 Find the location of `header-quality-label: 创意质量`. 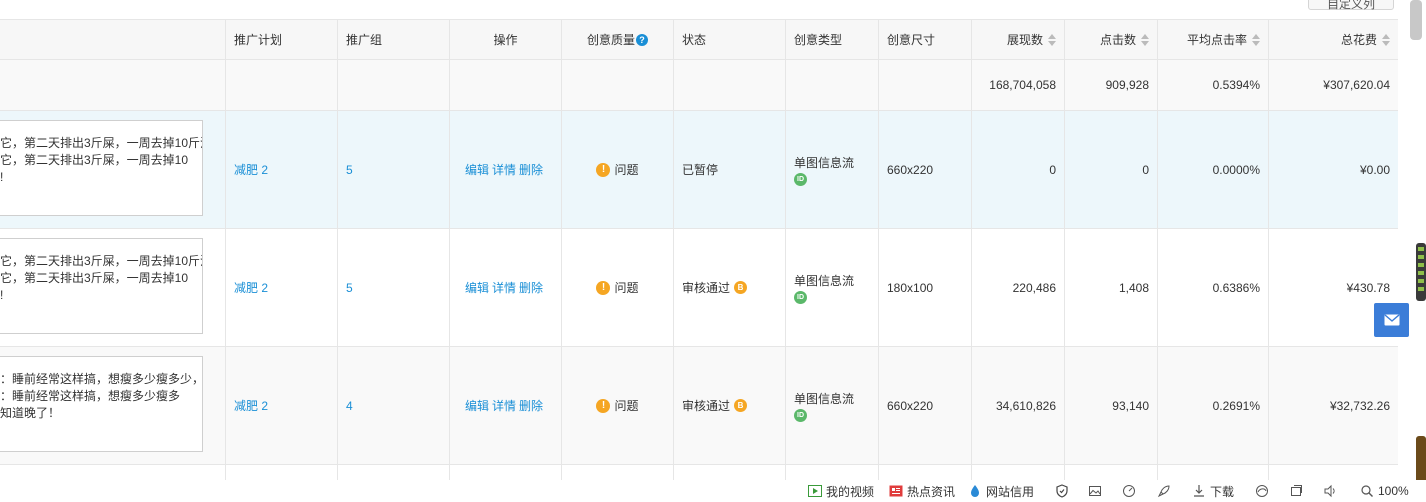

header-quality-label: 创意质量 is located at coordinates (610, 40).